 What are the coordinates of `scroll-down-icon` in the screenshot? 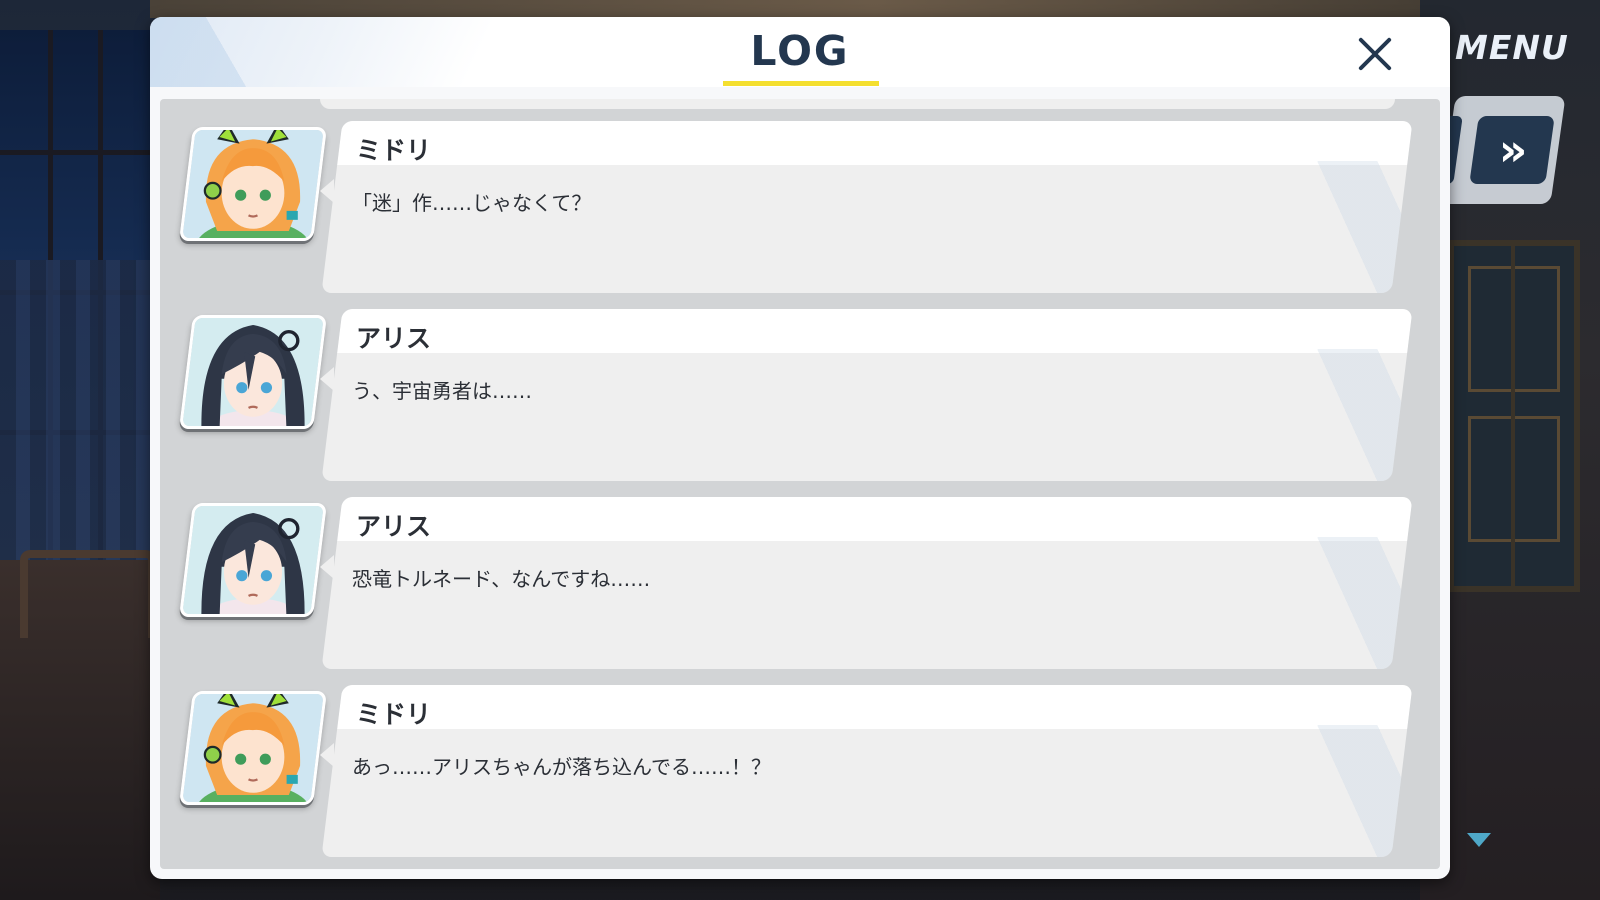 It's located at (1479, 840).